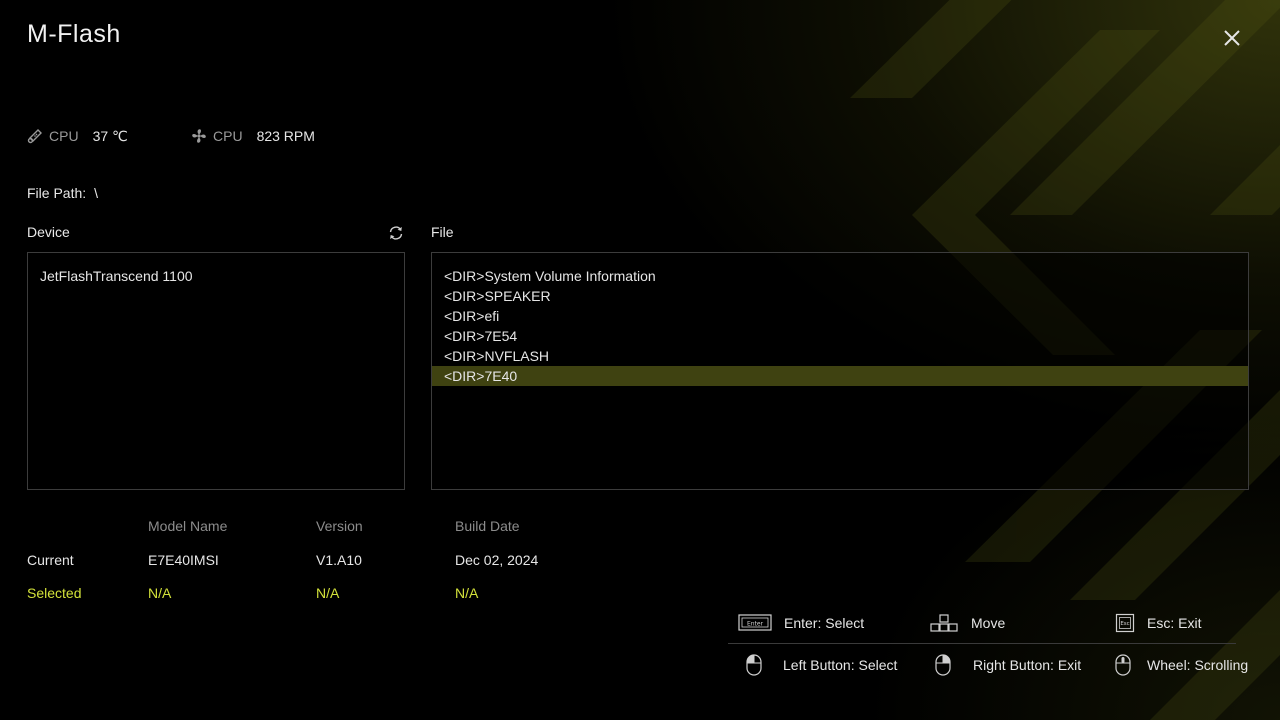 Image resolution: width=1280 pixels, height=720 pixels. Describe the element at coordinates (840, 356) in the screenshot. I see `file-item: <DIR>NVFLASH` at that location.